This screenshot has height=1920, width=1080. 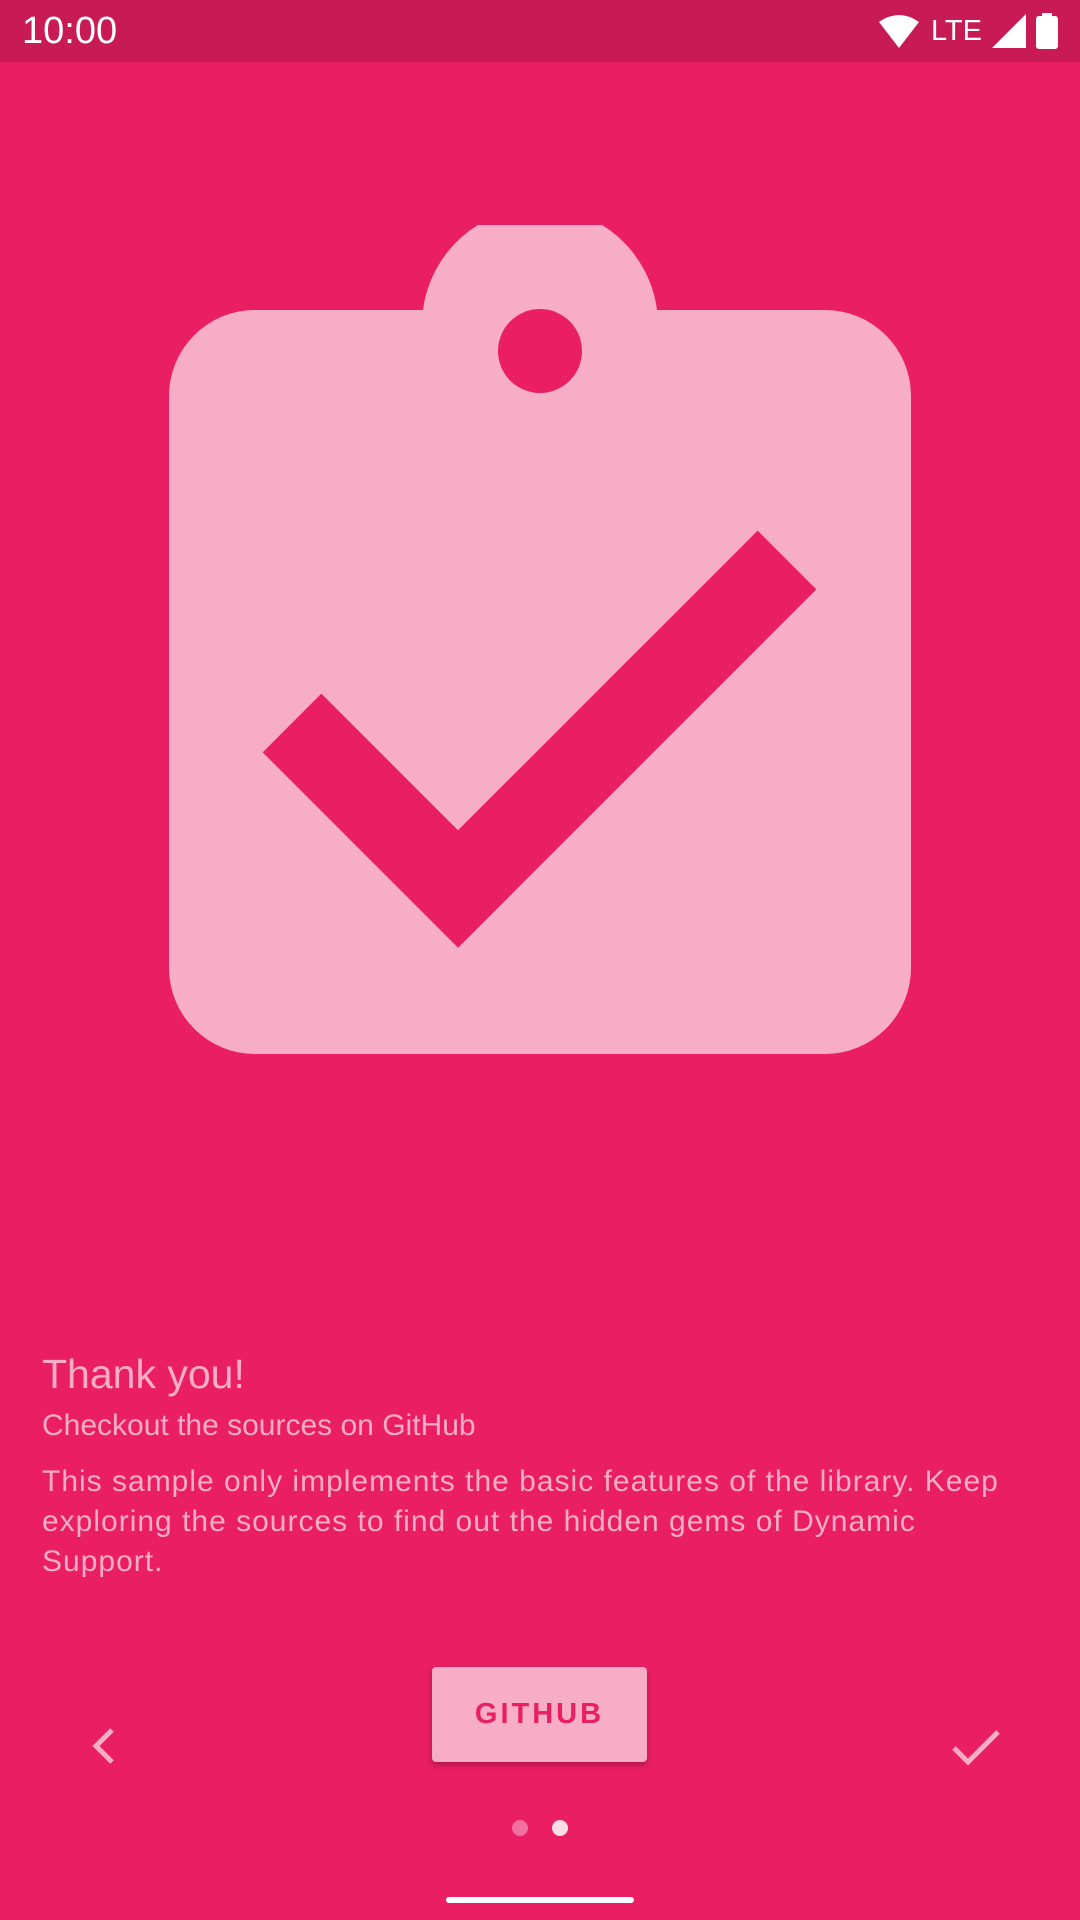 What do you see at coordinates (259, 1425) in the screenshot?
I see `page-subtitle: Checkout the sources on GitHub` at bounding box center [259, 1425].